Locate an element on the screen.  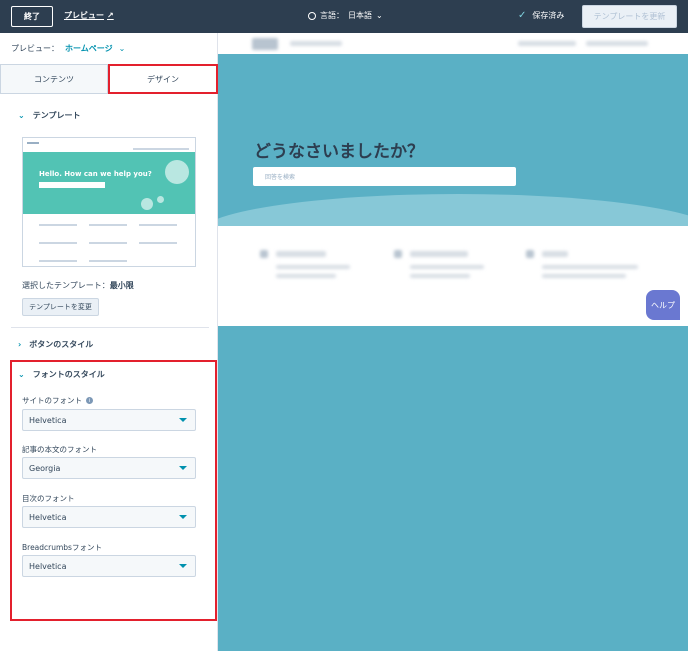
language-selector: 言語： 日本語 ⌄ is located at coordinates (345, 15).